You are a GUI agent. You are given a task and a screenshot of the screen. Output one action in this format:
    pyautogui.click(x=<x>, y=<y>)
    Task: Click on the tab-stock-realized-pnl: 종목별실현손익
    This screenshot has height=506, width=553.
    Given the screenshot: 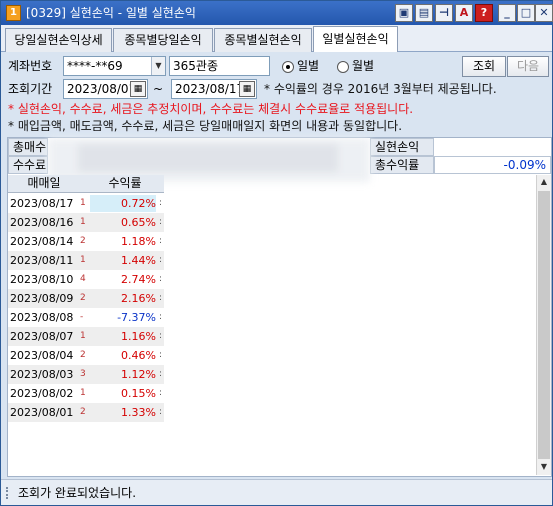 What is the action you would take?
    pyautogui.click(x=263, y=40)
    